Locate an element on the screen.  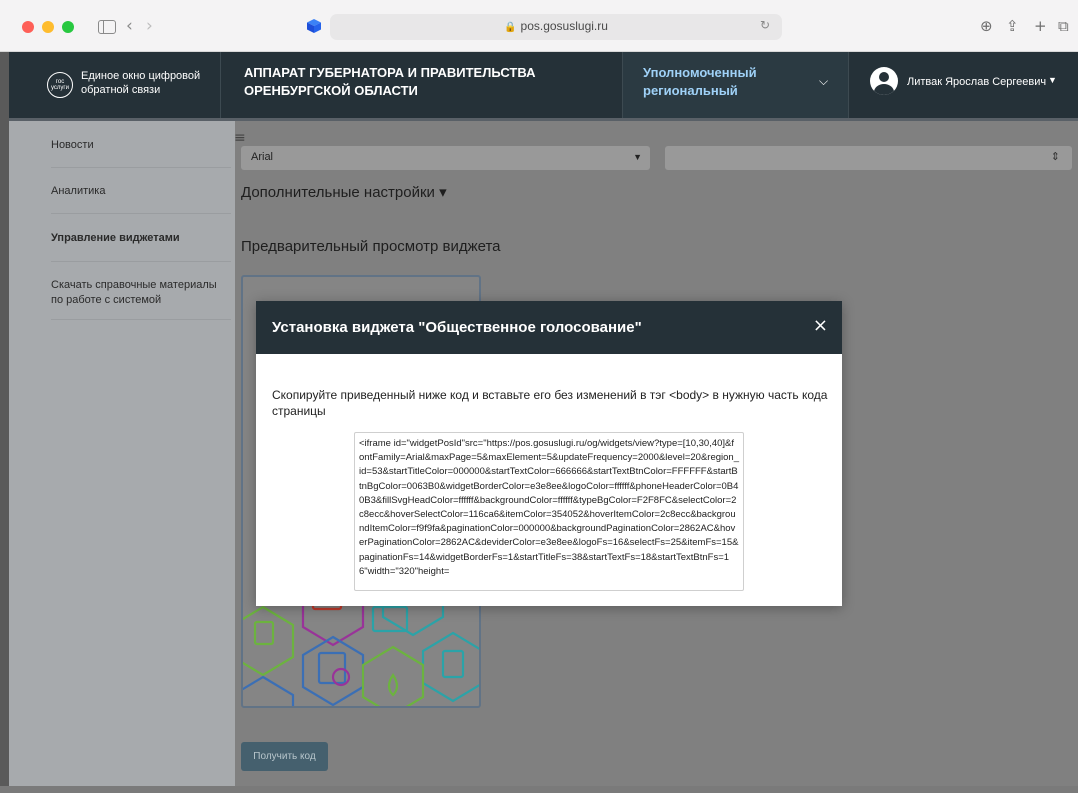
chevron-down-icon: ▼ is located at coordinates (637, 157).